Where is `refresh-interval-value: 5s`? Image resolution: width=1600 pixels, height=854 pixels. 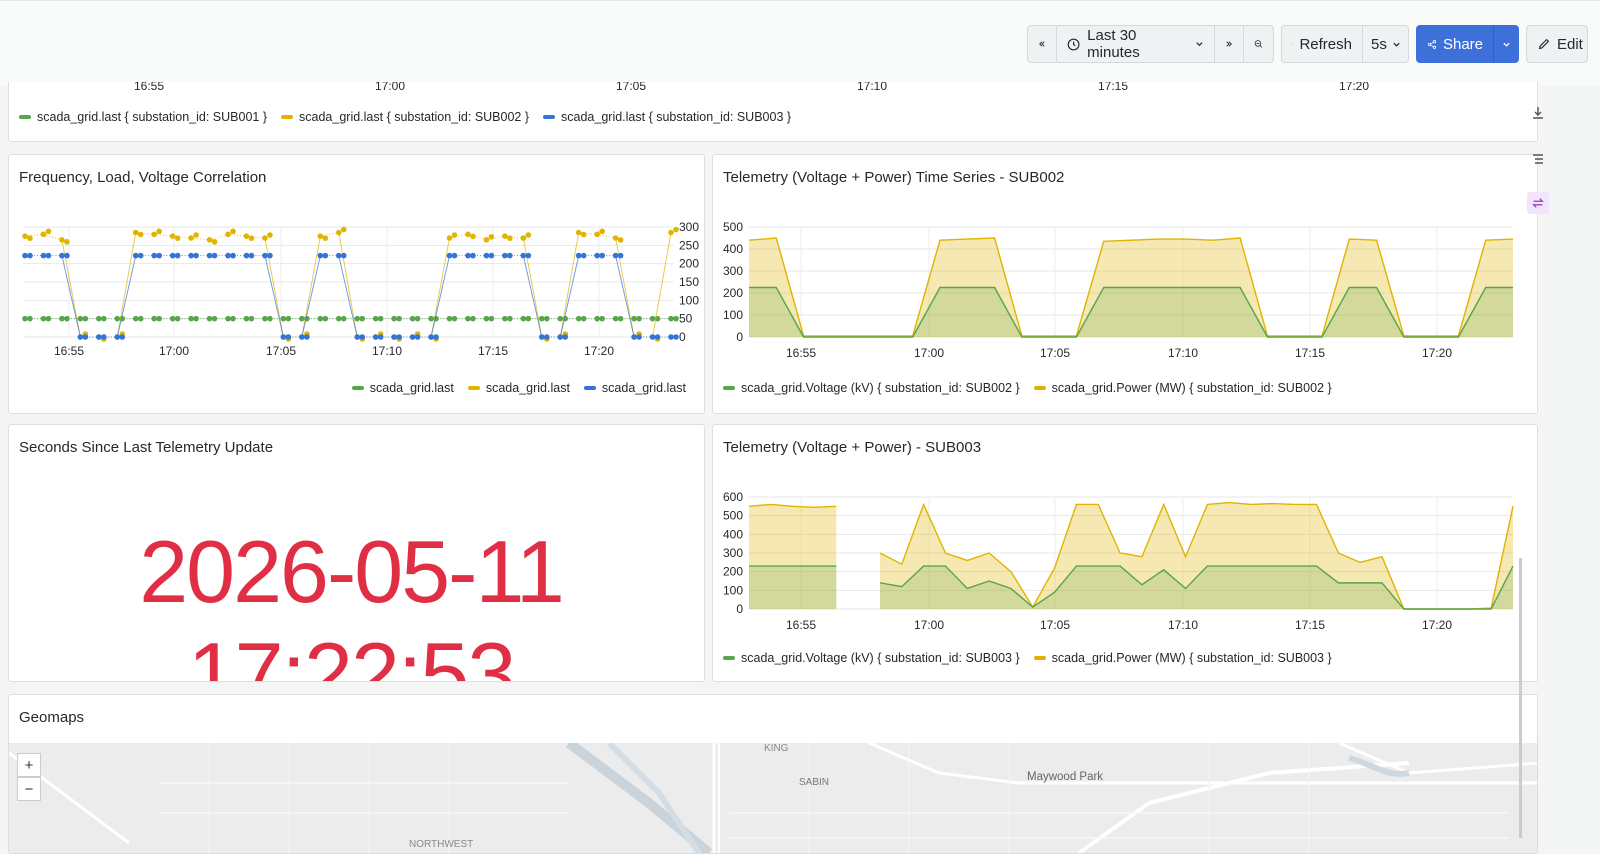 refresh-interval-value: 5s is located at coordinates (1379, 44).